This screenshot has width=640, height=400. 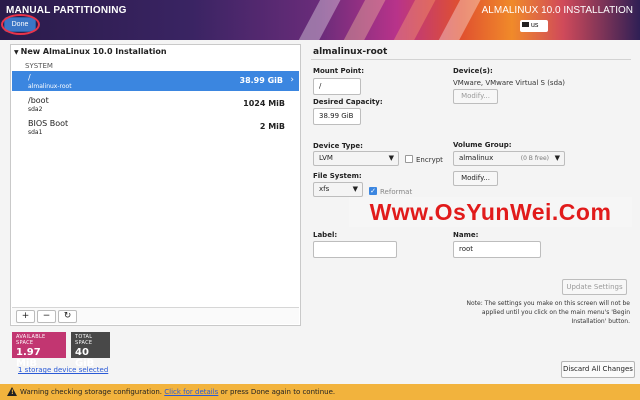 What do you see at coordinates (272, 126) in the screenshot?
I see `partition-size: 2 MiB` at bounding box center [272, 126].